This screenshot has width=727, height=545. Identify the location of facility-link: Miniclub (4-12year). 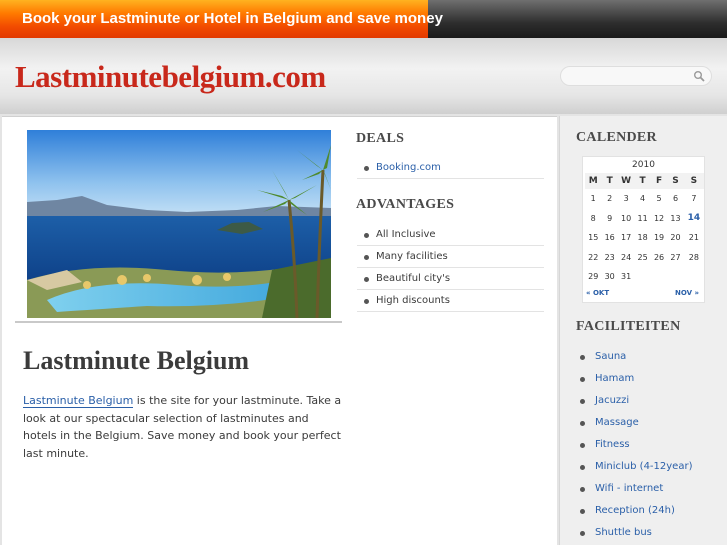
(646, 467).